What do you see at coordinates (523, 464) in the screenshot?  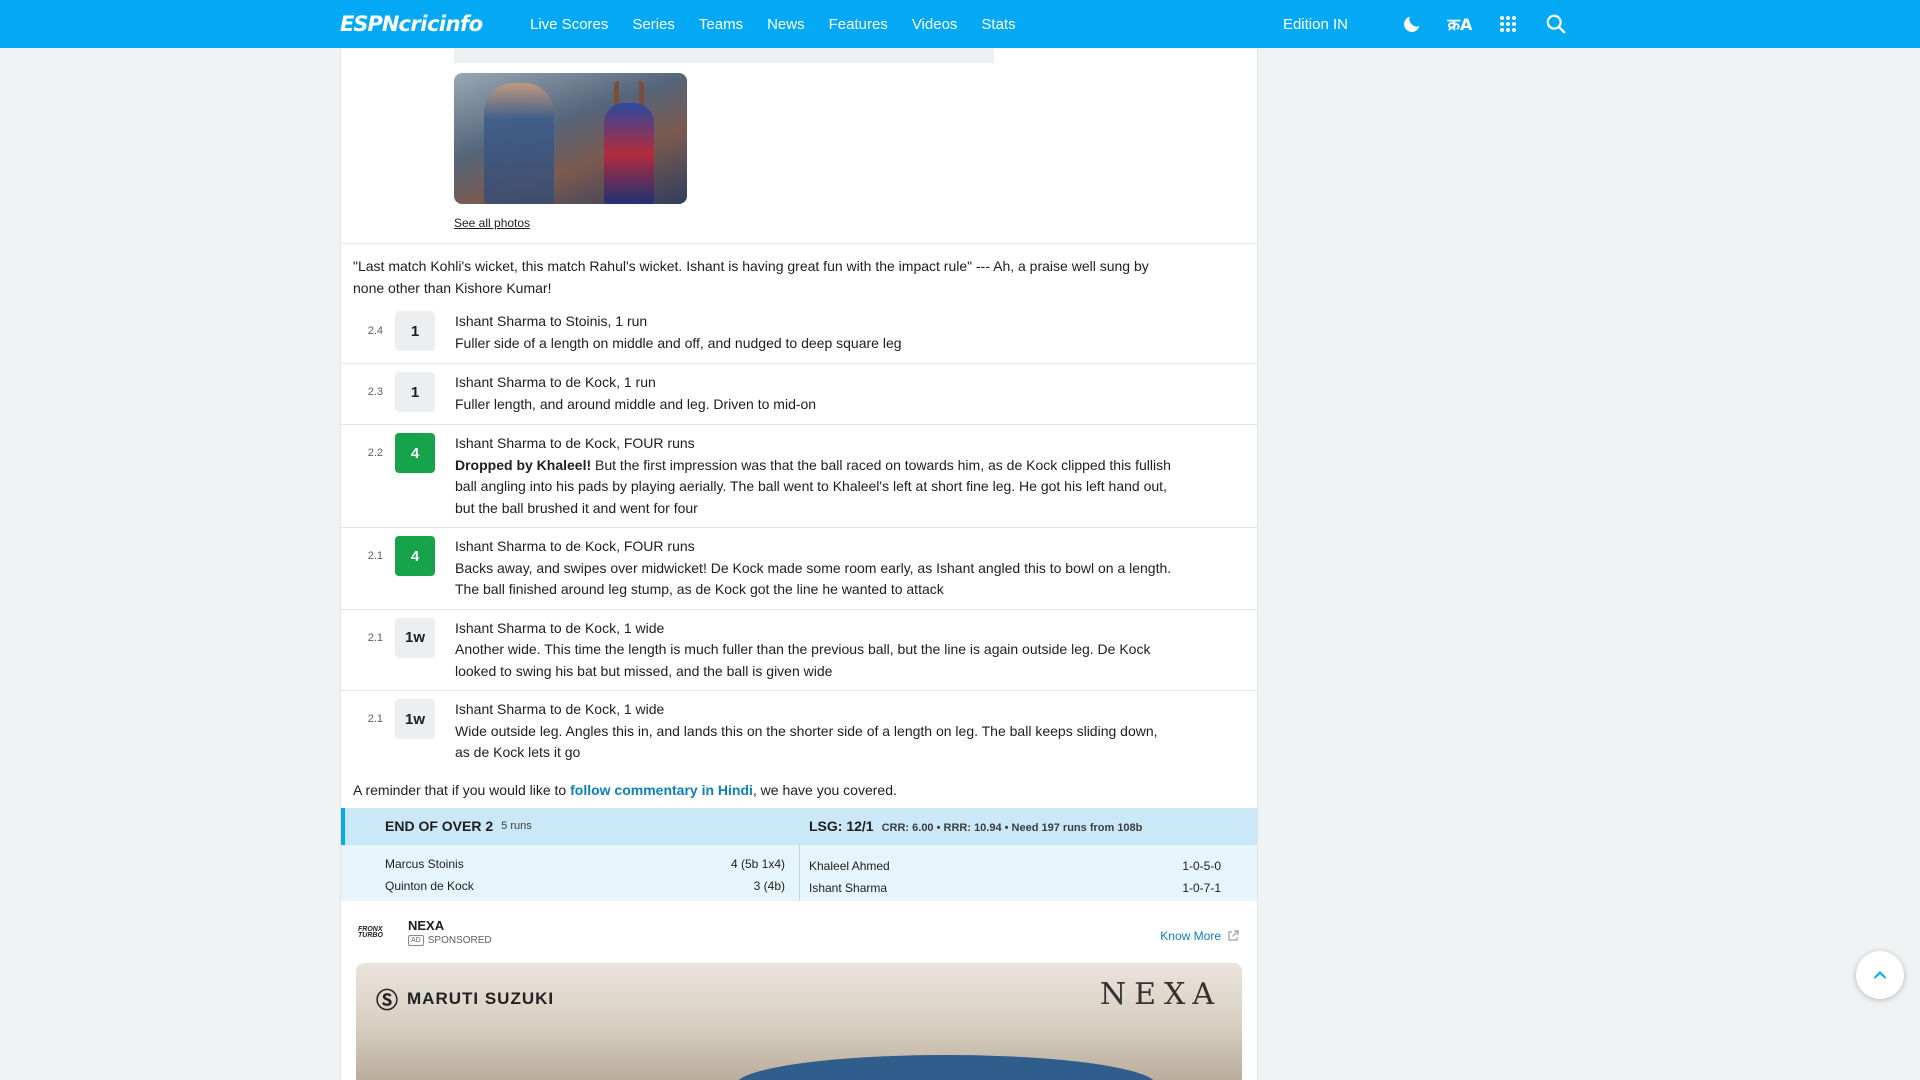 I see `ball-highlight: Dropped by Khaleel!` at bounding box center [523, 464].